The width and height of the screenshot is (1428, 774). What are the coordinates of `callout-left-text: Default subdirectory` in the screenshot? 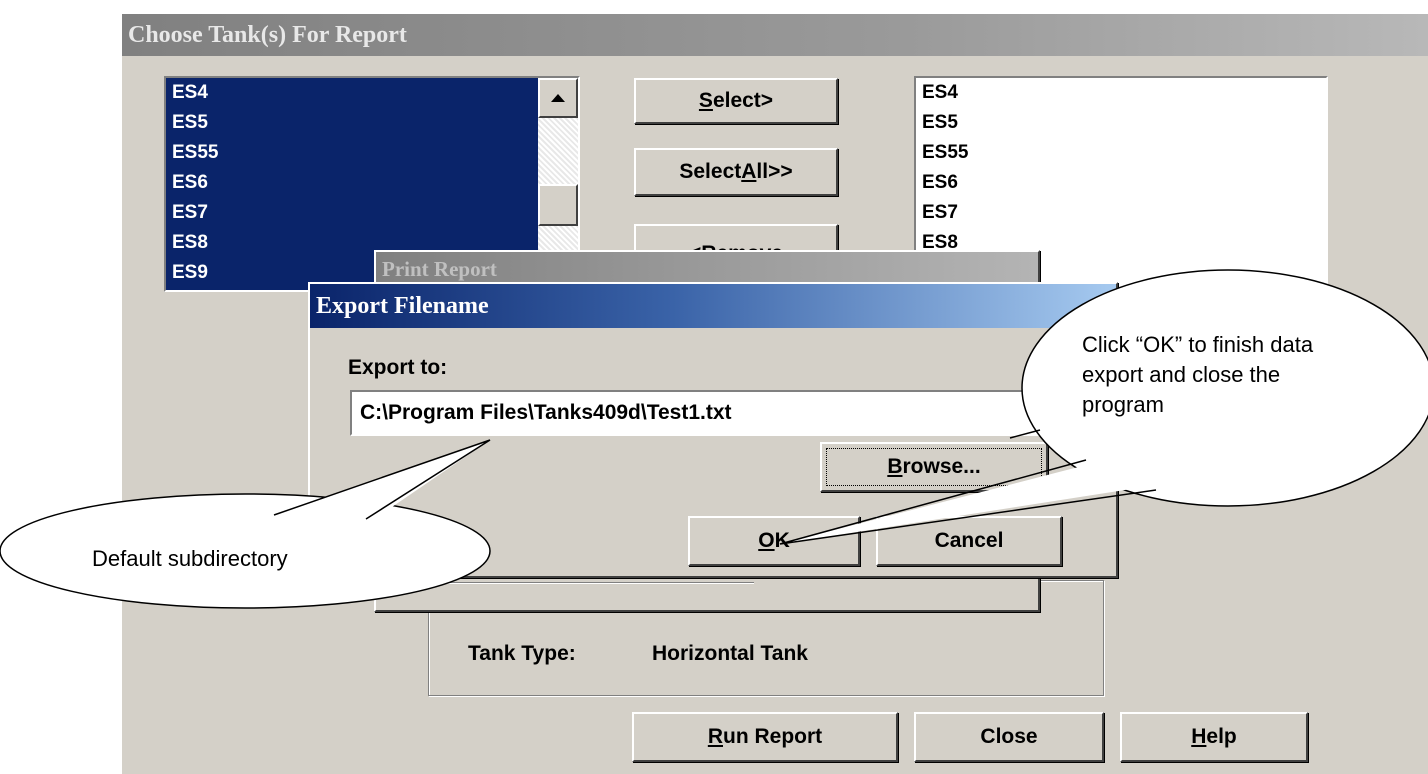 It's located at (190, 558).